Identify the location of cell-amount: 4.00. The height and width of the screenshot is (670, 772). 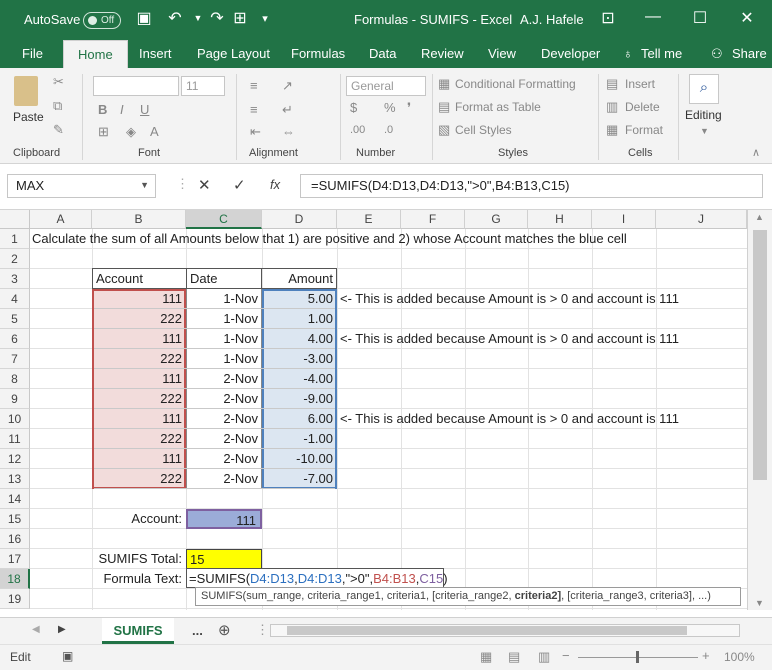
(299, 339).